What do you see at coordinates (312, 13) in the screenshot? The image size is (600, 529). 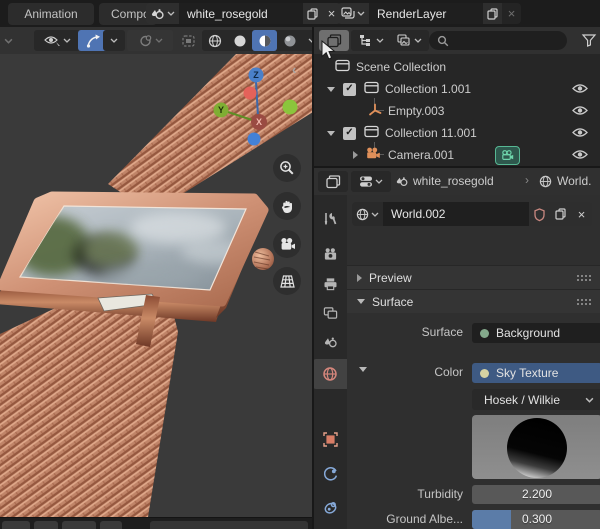 I see `scene-copy-button` at bounding box center [312, 13].